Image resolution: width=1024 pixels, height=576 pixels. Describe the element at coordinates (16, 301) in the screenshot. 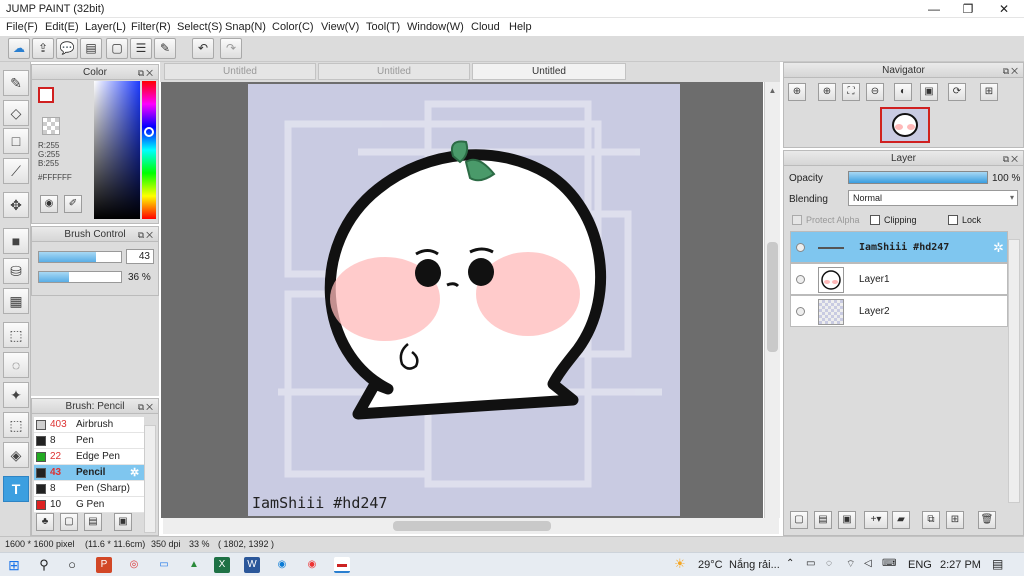

I see `gradient-tool-icon: ▦` at that location.